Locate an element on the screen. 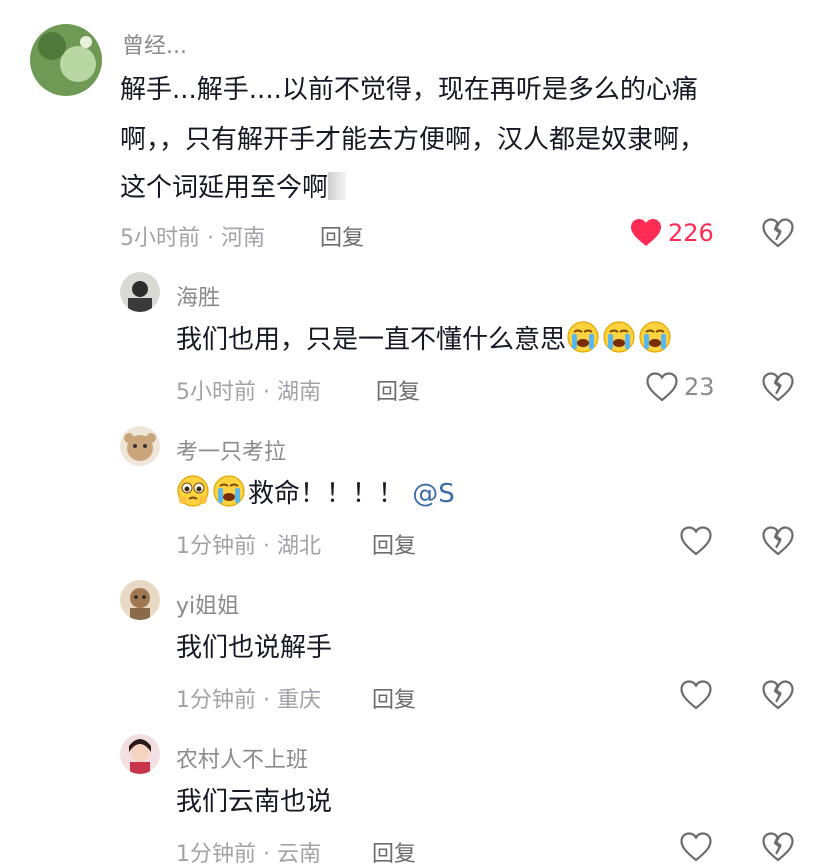  blurred-emoji is located at coordinates (337, 186).